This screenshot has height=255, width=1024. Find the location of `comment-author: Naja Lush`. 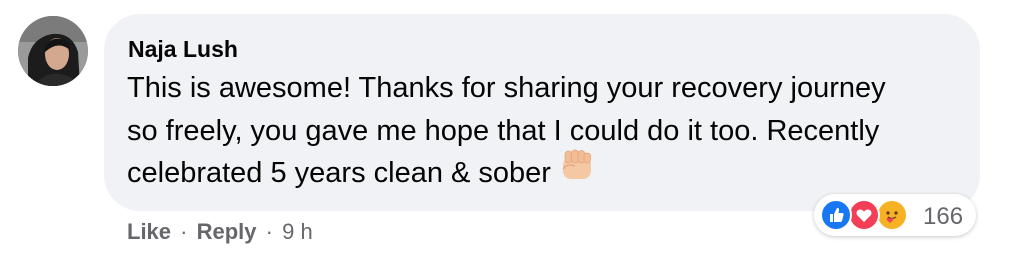

comment-author: Naja Lush is located at coordinates (183, 49).